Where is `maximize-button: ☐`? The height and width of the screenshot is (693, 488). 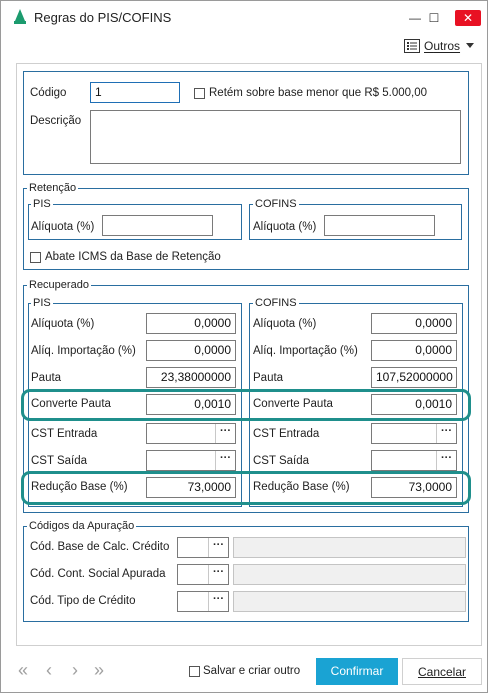 maximize-button: ☐ is located at coordinates (434, 18).